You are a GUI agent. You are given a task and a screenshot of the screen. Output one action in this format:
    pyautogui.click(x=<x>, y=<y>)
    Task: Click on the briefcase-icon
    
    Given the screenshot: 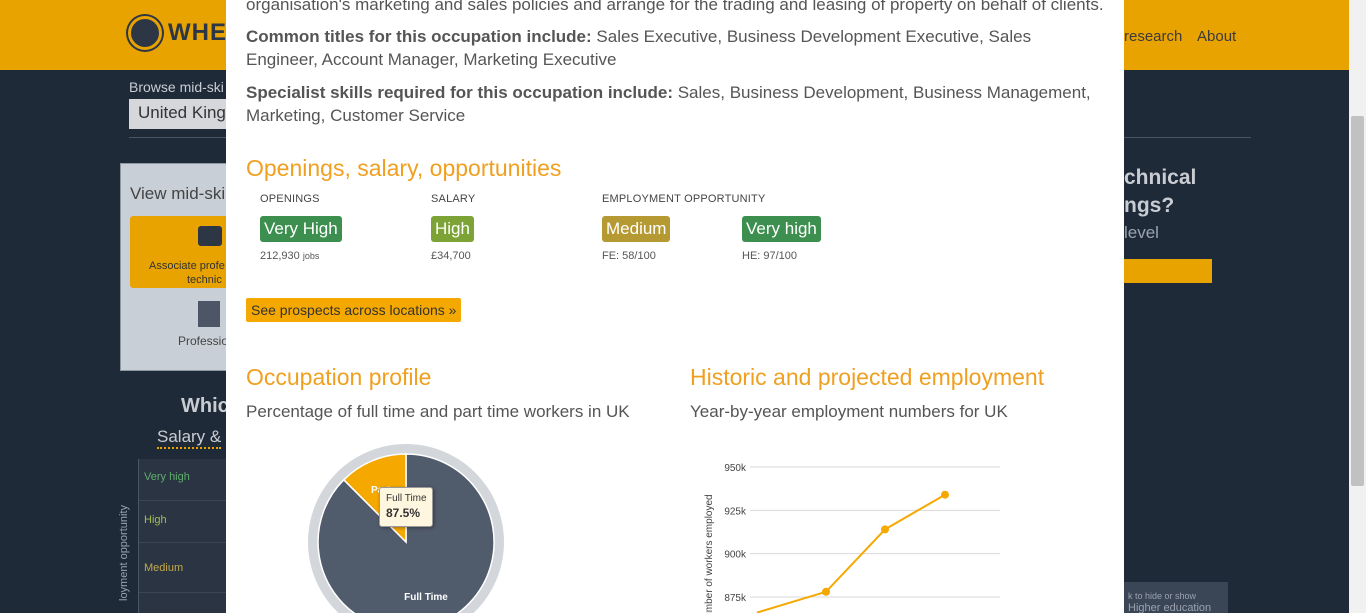 What is the action you would take?
    pyautogui.click(x=210, y=236)
    